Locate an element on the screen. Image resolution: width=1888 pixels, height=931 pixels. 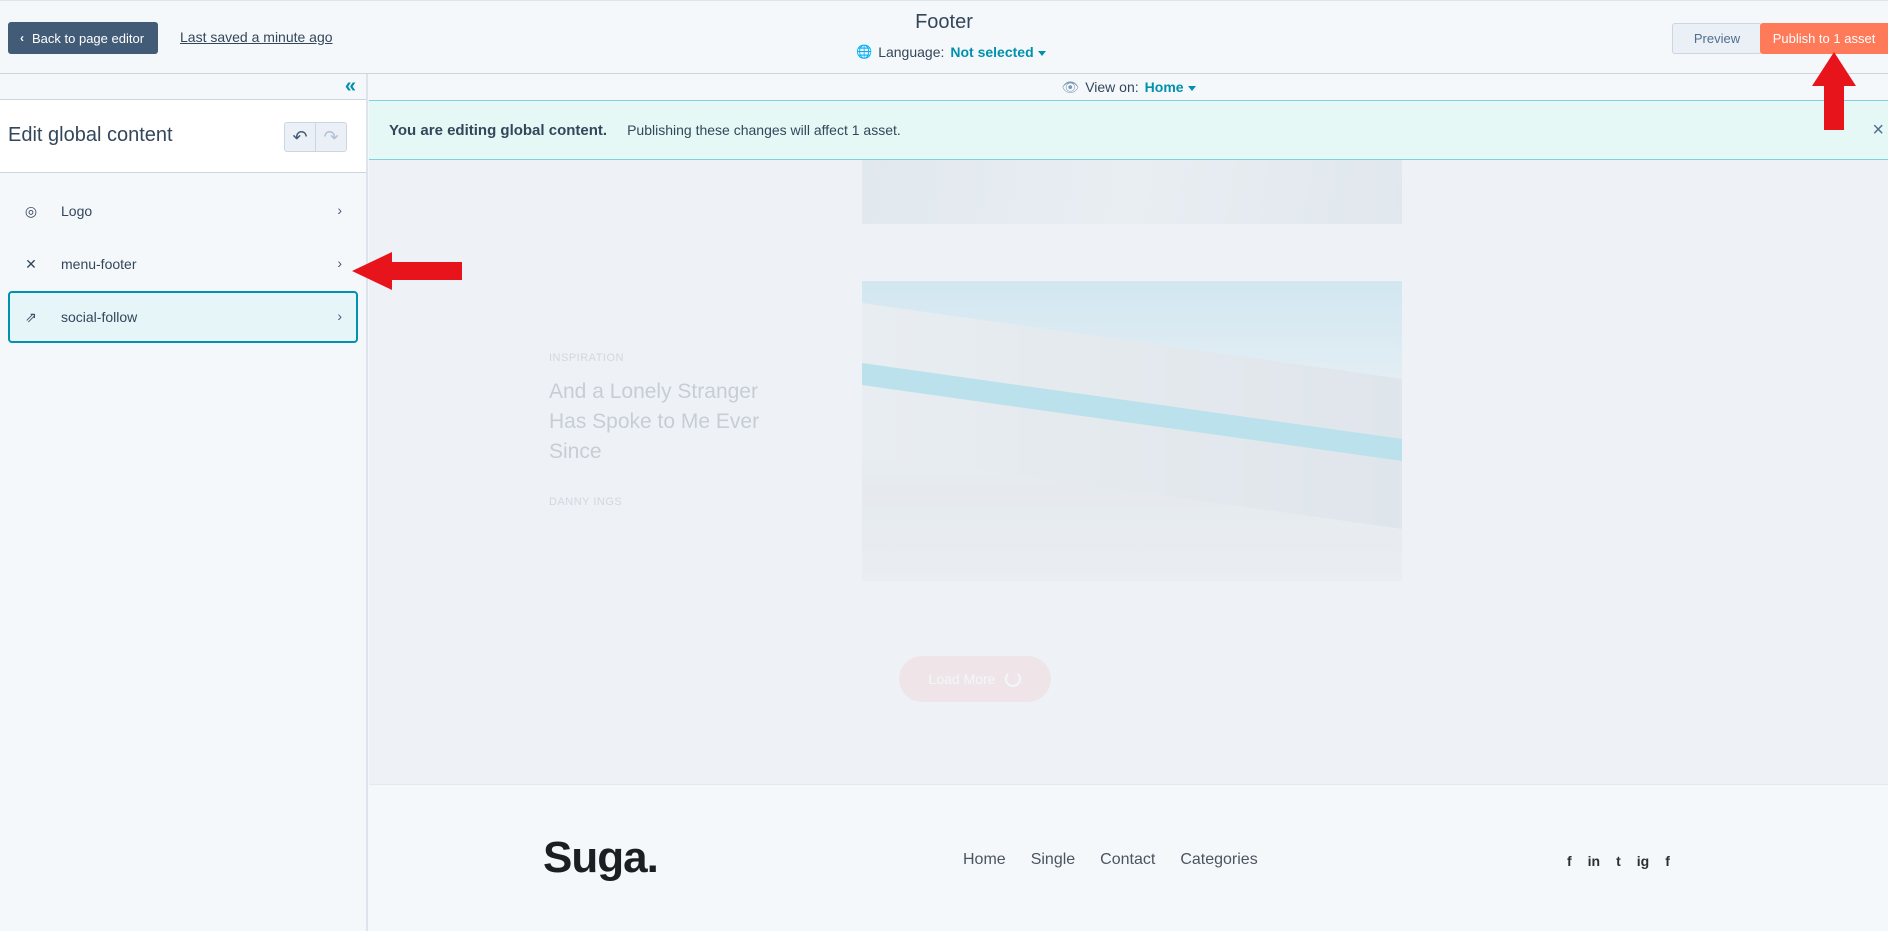
sidebar-title: Edit global content is located at coordinates (90, 135).